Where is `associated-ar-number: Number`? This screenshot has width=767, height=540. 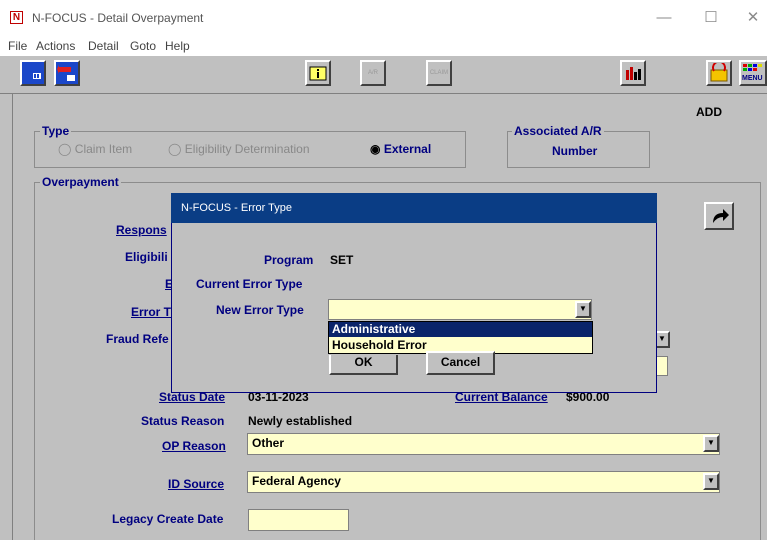
associated-ar-number: Number is located at coordinates (575, 151).